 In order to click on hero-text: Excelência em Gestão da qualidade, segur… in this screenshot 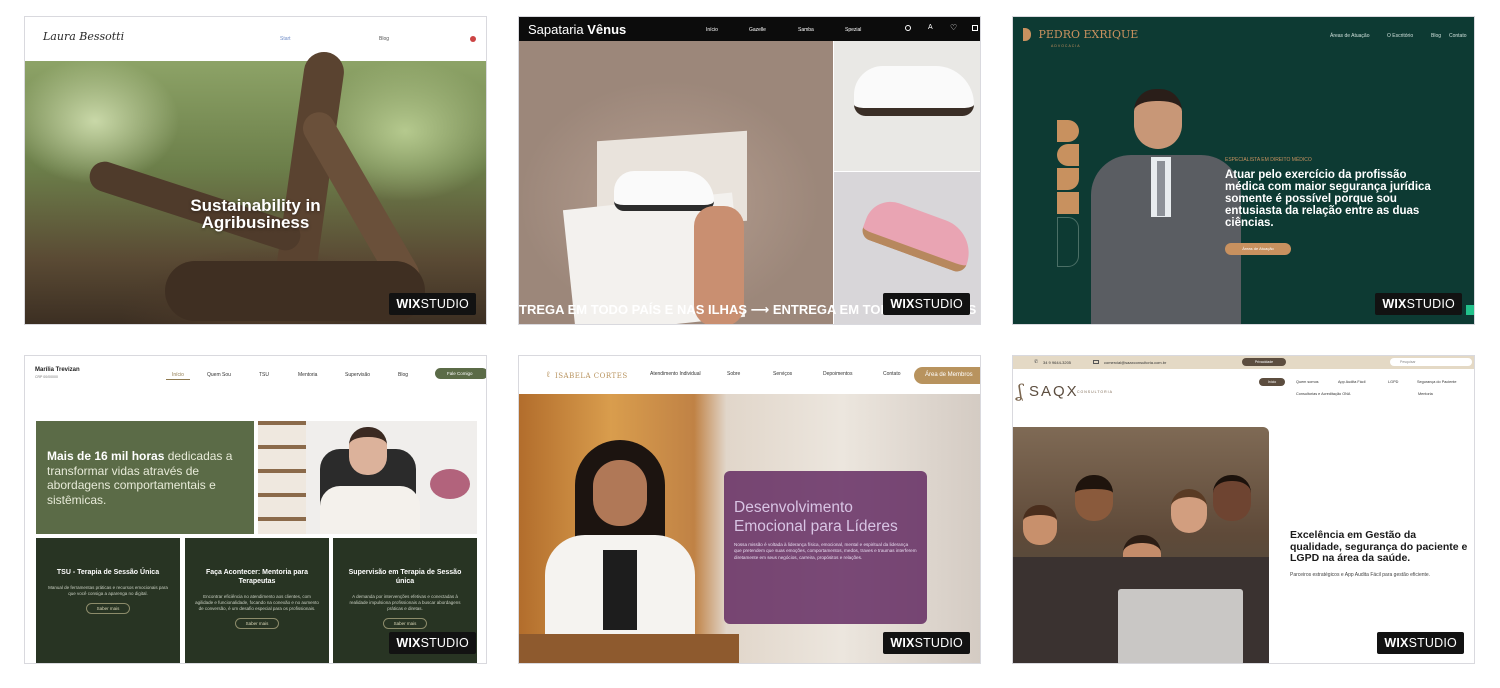, I will do `click(1380, 553)`.